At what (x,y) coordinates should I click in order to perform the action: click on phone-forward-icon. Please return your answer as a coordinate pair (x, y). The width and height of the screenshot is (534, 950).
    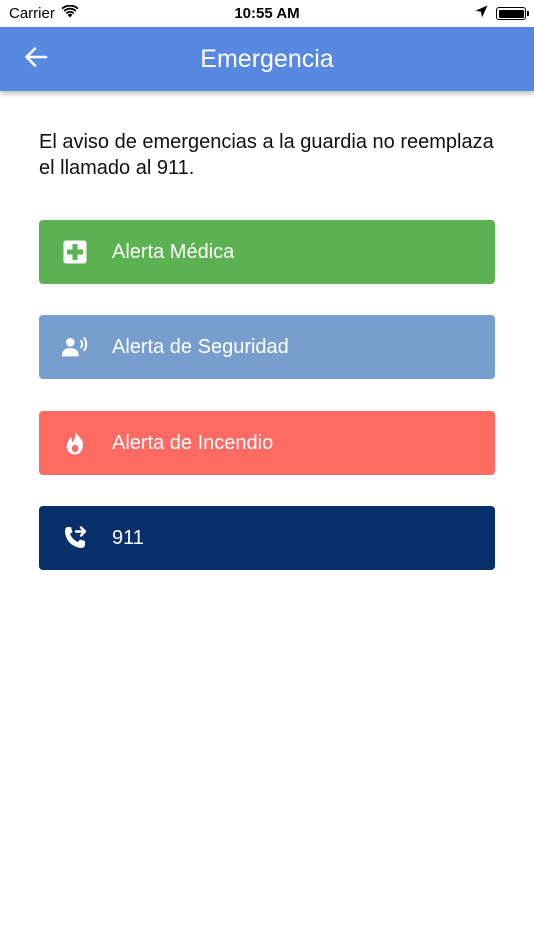
    Looking at the image, I should click on (75, 538).